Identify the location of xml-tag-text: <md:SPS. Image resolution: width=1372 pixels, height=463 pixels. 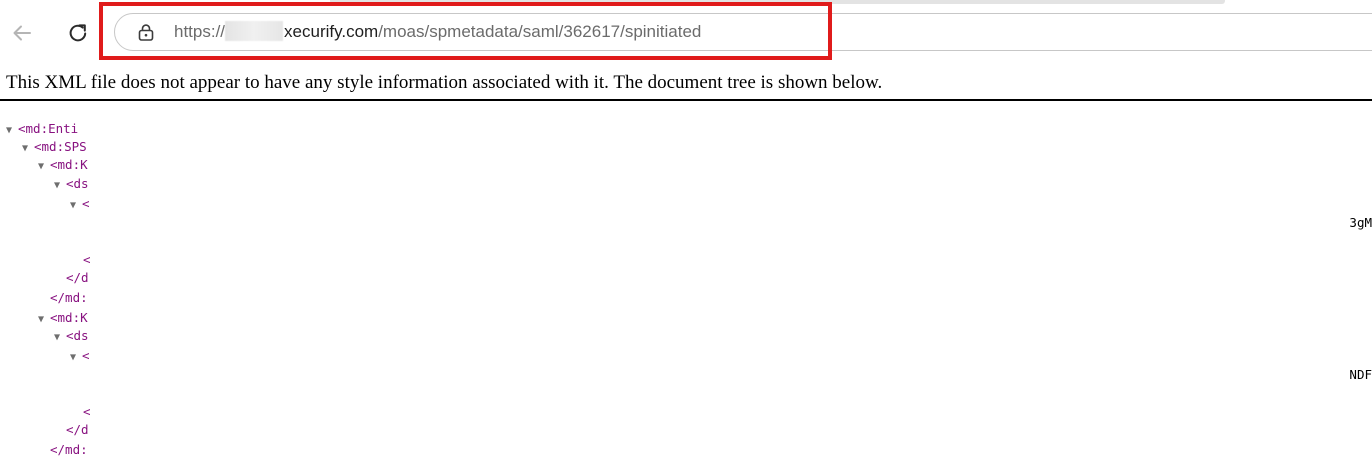
(60, 146).